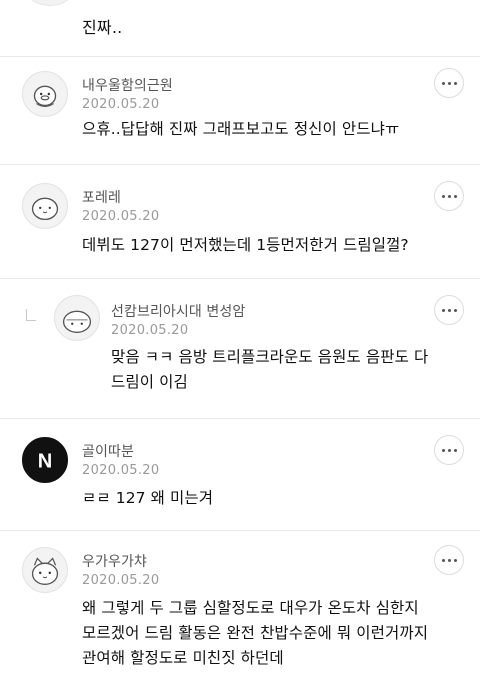 Image resolution: width=480 pixels, height=683 pixels. I want to click on rock-avatar-icon, so click(77, 318).